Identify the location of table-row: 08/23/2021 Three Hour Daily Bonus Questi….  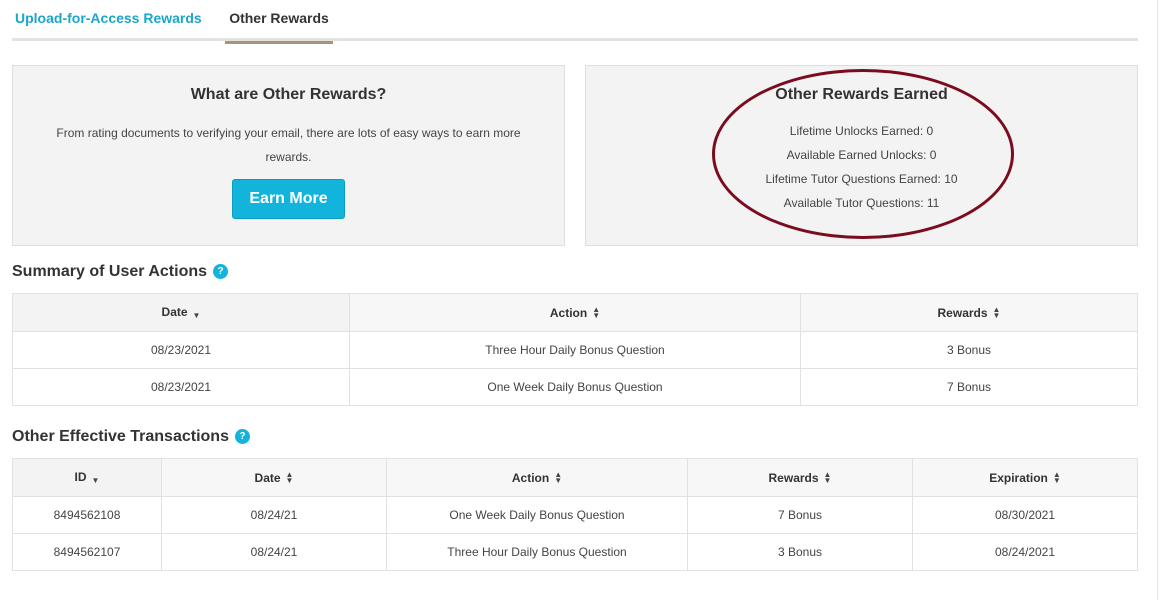
(575, 350).